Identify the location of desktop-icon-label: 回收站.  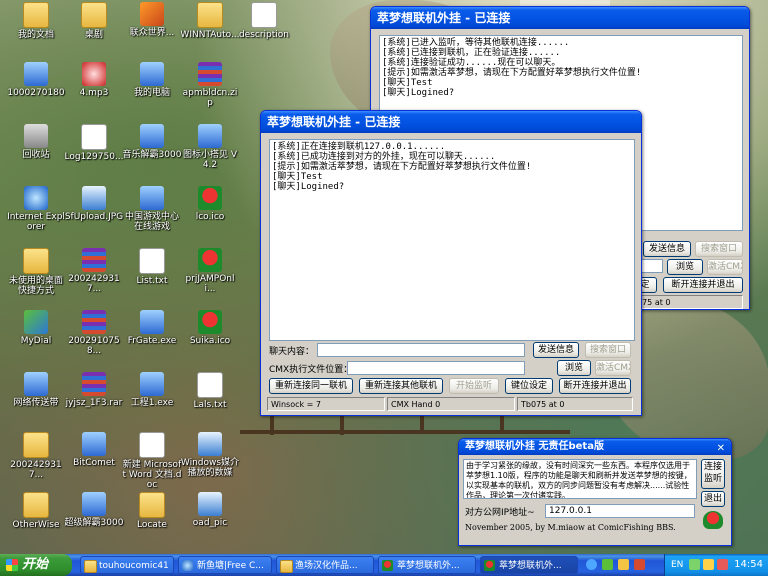
(36, 155).